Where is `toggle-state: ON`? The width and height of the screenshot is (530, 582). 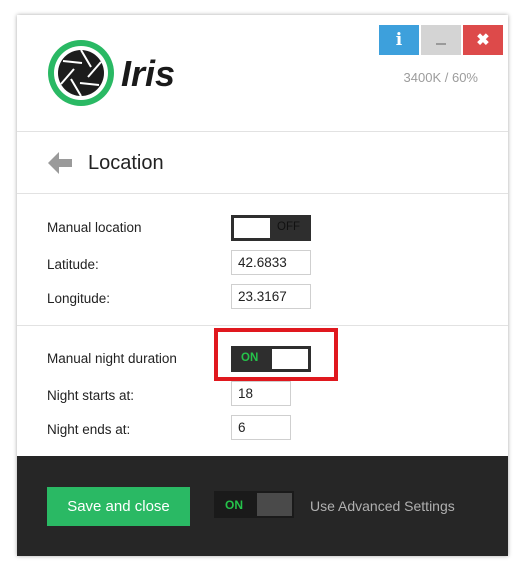
toggle-state: ON is located at coordinates (234, 505).